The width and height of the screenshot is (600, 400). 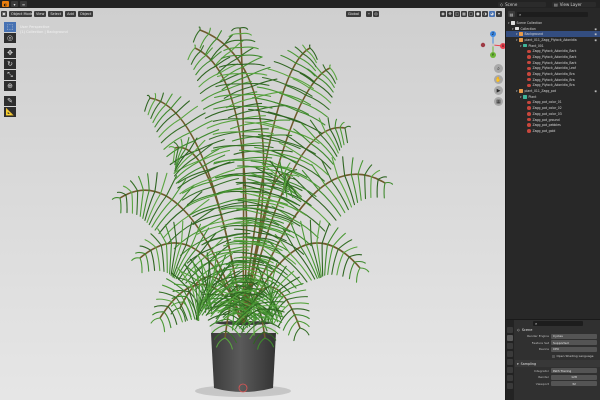 What do you see at coordinates (471, 13) in the screenshot?
I see `wireframe-shading-icon: ◯` at bounding box center [471, 13].